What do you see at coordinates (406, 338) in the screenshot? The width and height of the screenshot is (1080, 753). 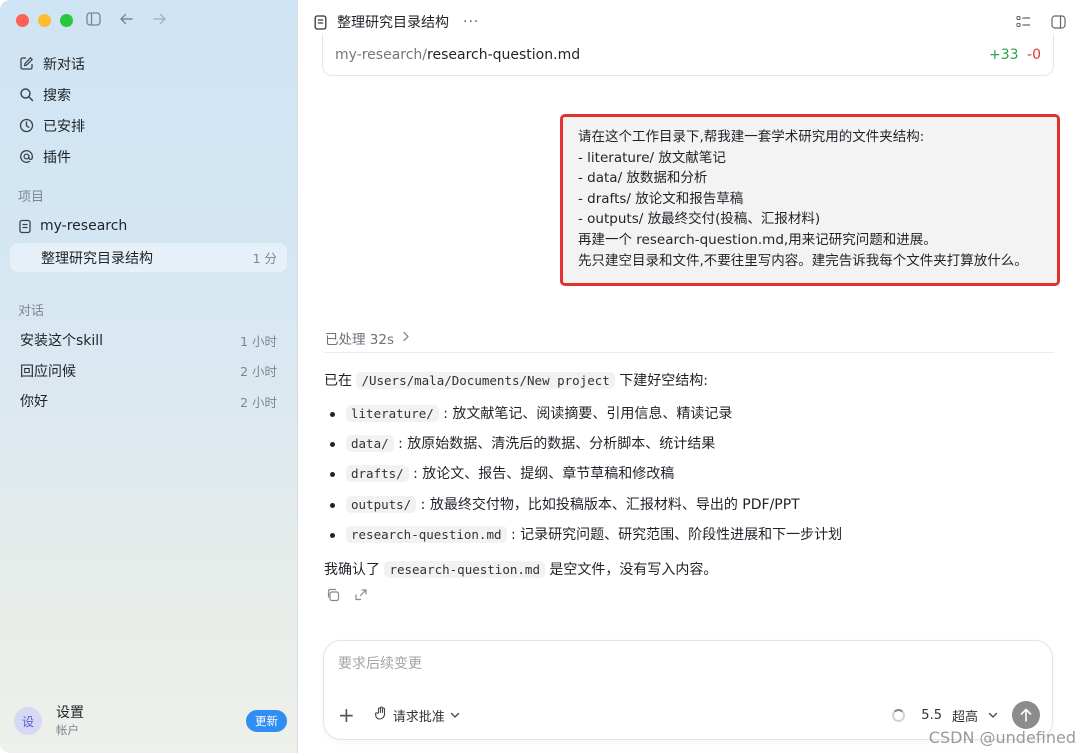 I see `chevron-right-icon` at bounding box center [406, 338].